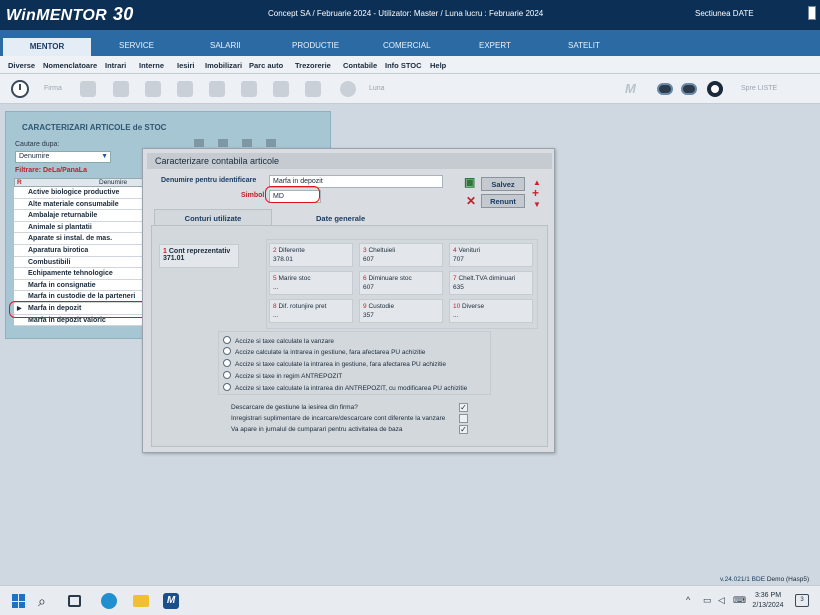  I want to click on file-explorer-icon, so click(141, 601).